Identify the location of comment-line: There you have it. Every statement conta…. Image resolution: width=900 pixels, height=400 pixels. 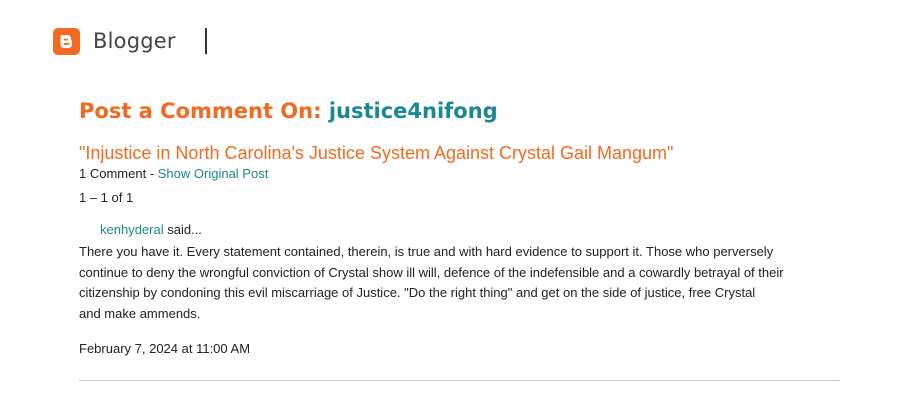
(426, 251).